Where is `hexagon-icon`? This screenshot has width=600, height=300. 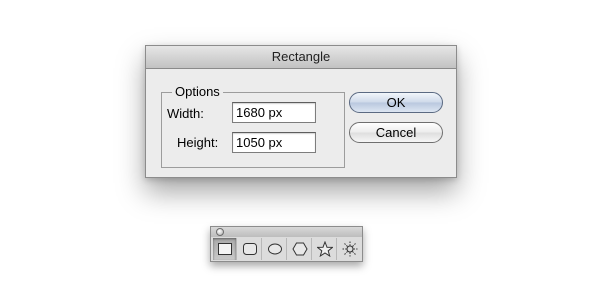 hexagon-icon is located at coordinates (299, 249).